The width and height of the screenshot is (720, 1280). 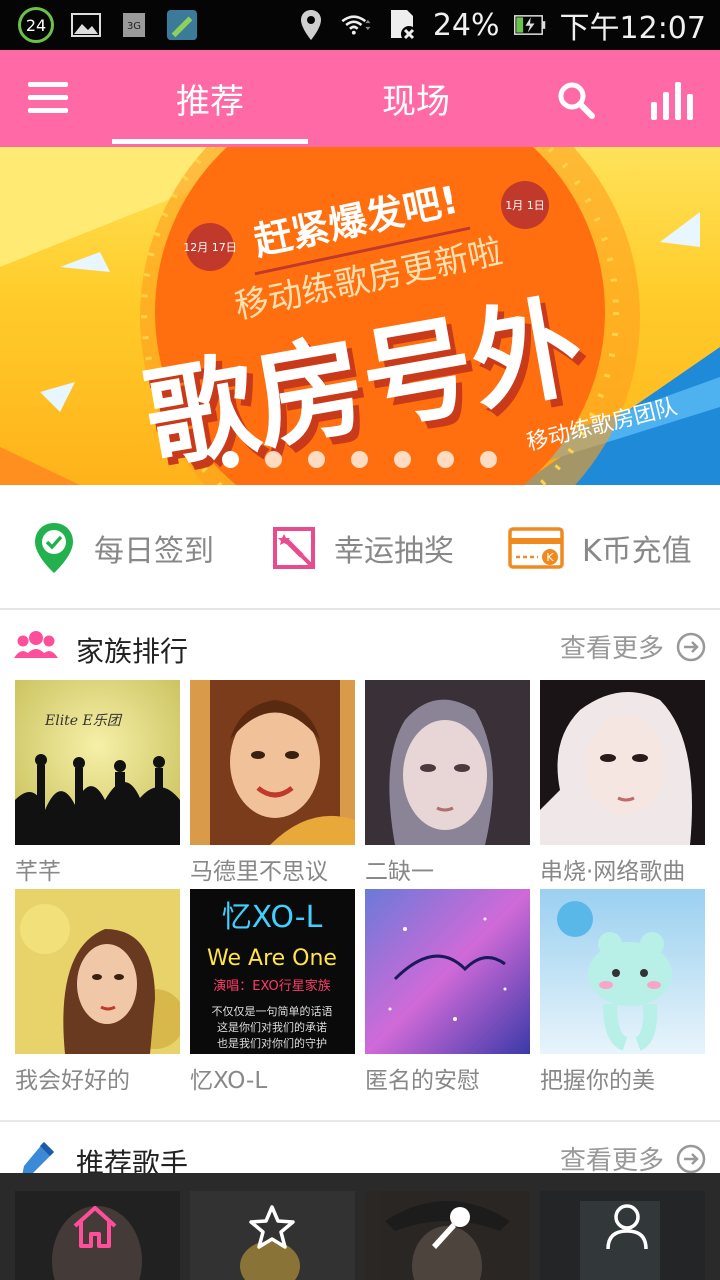 I want to click on status-bar: 24 3G 24% 下午12:07, so click(x=360, y=25).